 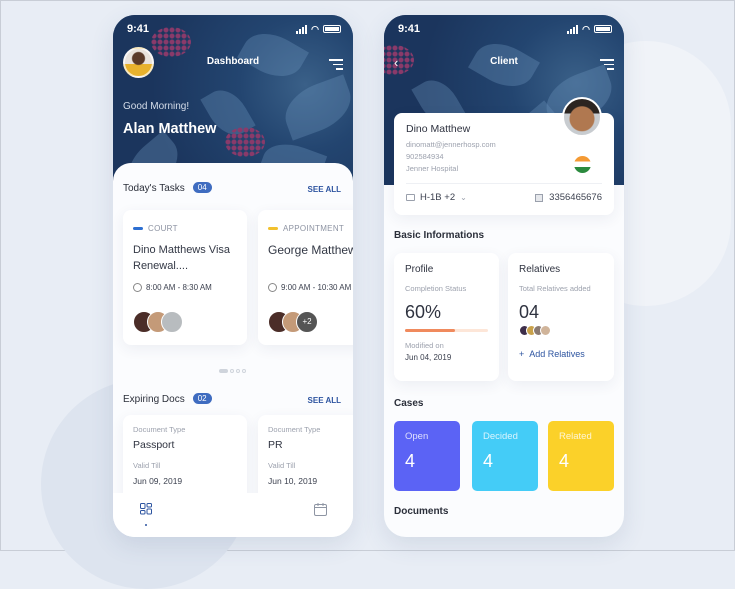 I want to click on modified-label: Modified on, so click(x=424, y=345).